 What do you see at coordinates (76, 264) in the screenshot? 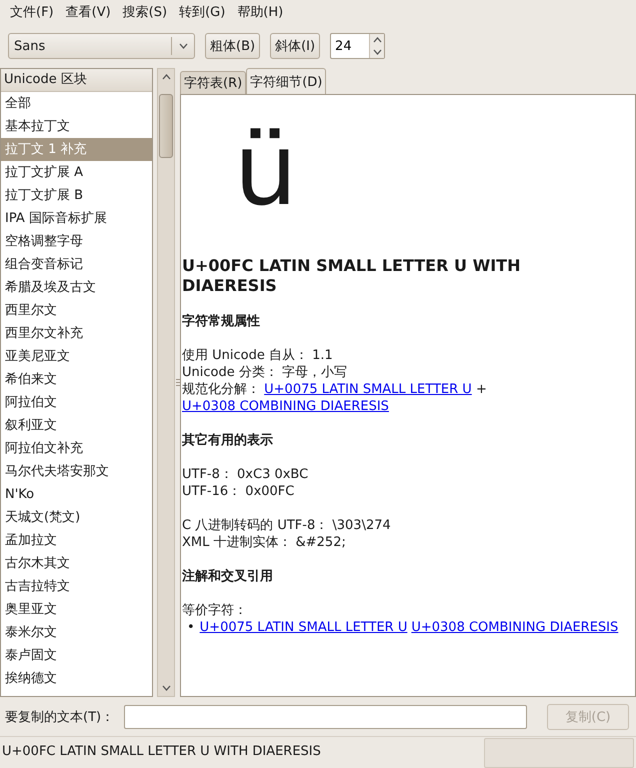
I see `list-item: 组合变音标记` at bounding box center [76, 264].